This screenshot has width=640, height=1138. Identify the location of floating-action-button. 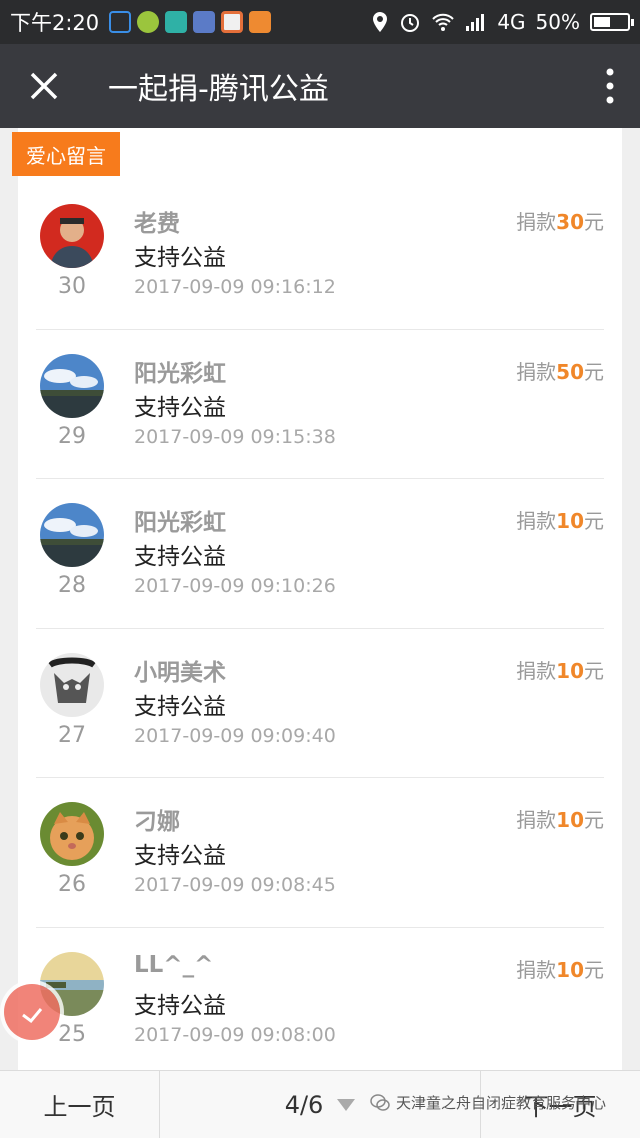
(32, 1012).